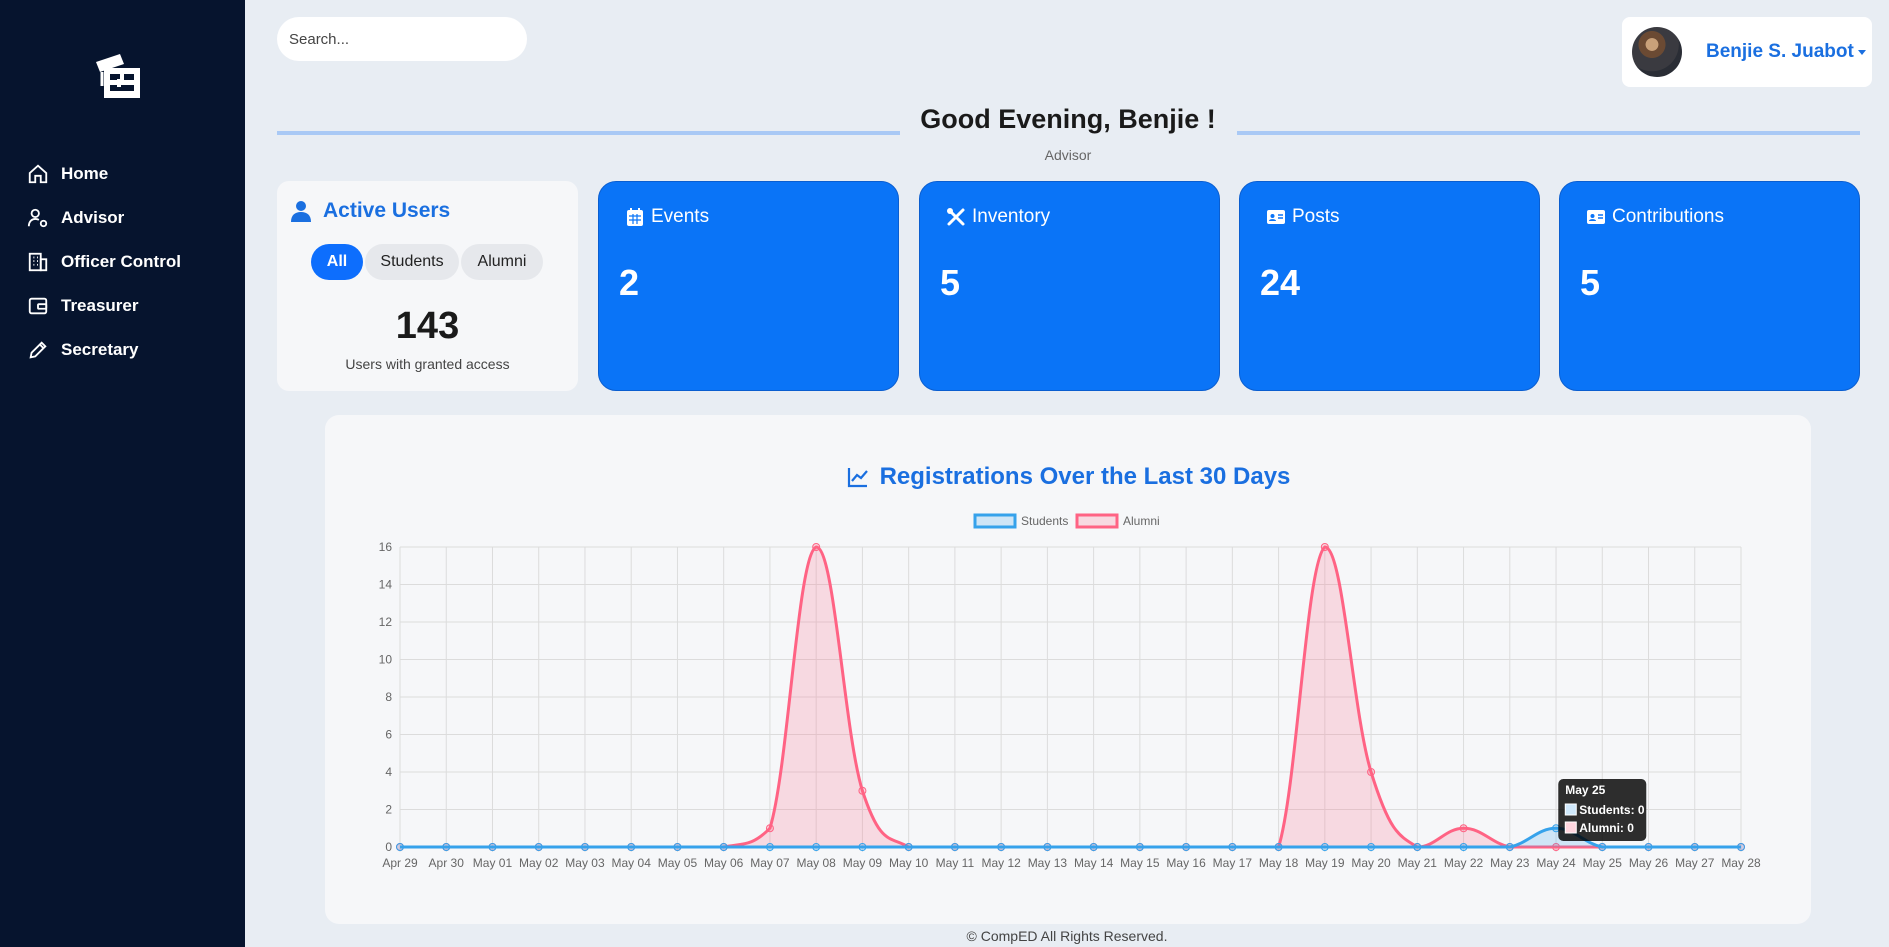 The width and height of the screenshot is (1889, 947). What do you see at coordinates (447, 863) in the screenshot?
I see `x-tick-label: Apr 30` at bounding box center [447, 863].